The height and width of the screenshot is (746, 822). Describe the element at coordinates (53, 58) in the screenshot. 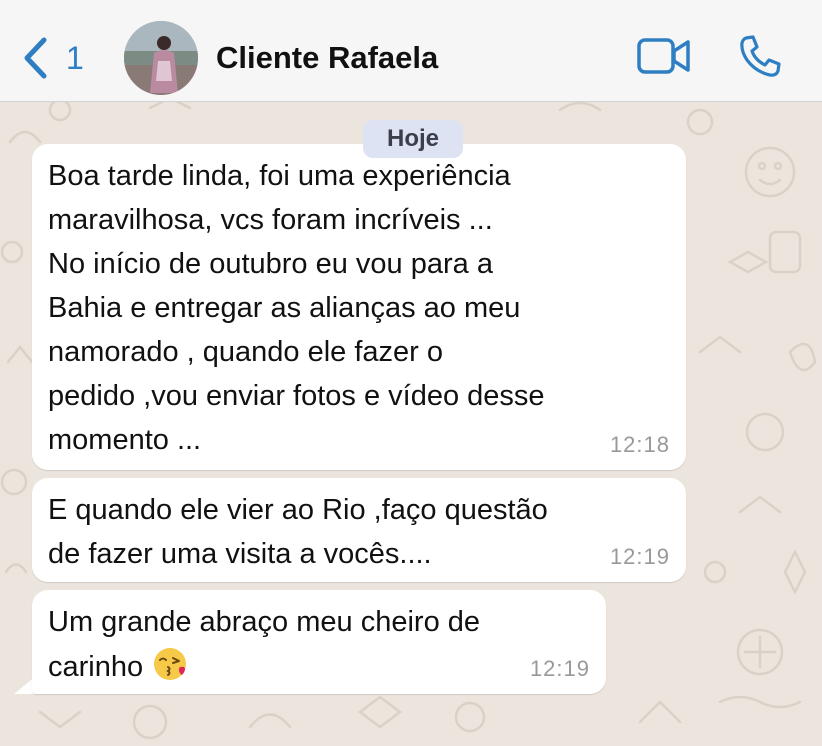

I see `back-button: 1` at that location.